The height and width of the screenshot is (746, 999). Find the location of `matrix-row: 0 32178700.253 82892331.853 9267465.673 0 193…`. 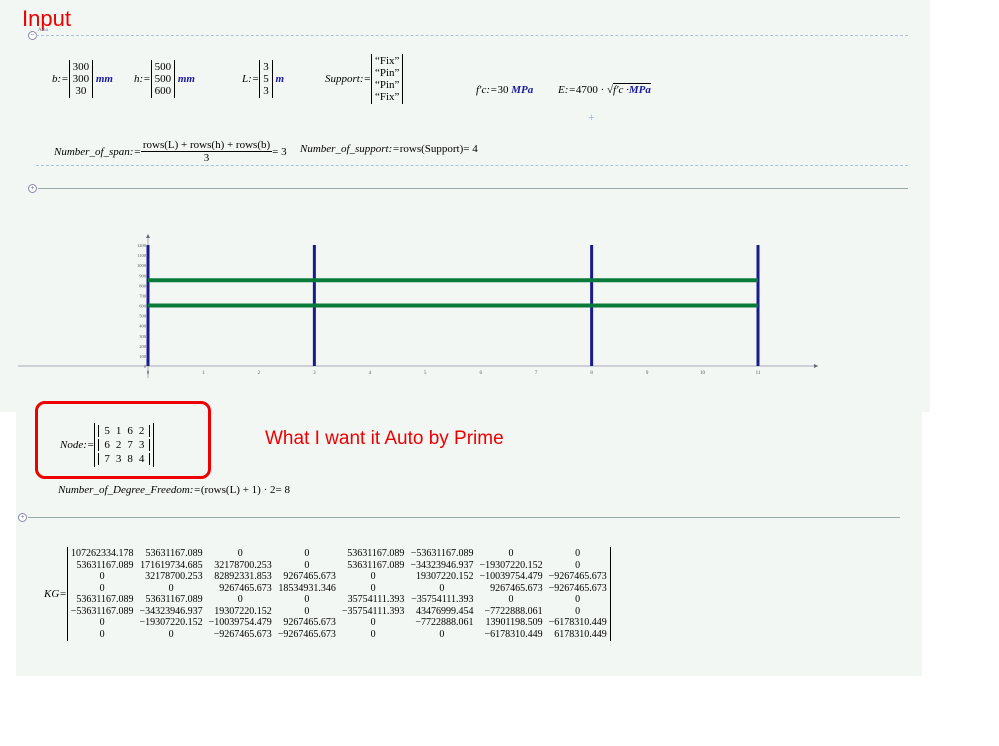

matrix-row: 0 32178700.253 82892331.853 9267465.673 0 193… is located at coordinates (339, 577).